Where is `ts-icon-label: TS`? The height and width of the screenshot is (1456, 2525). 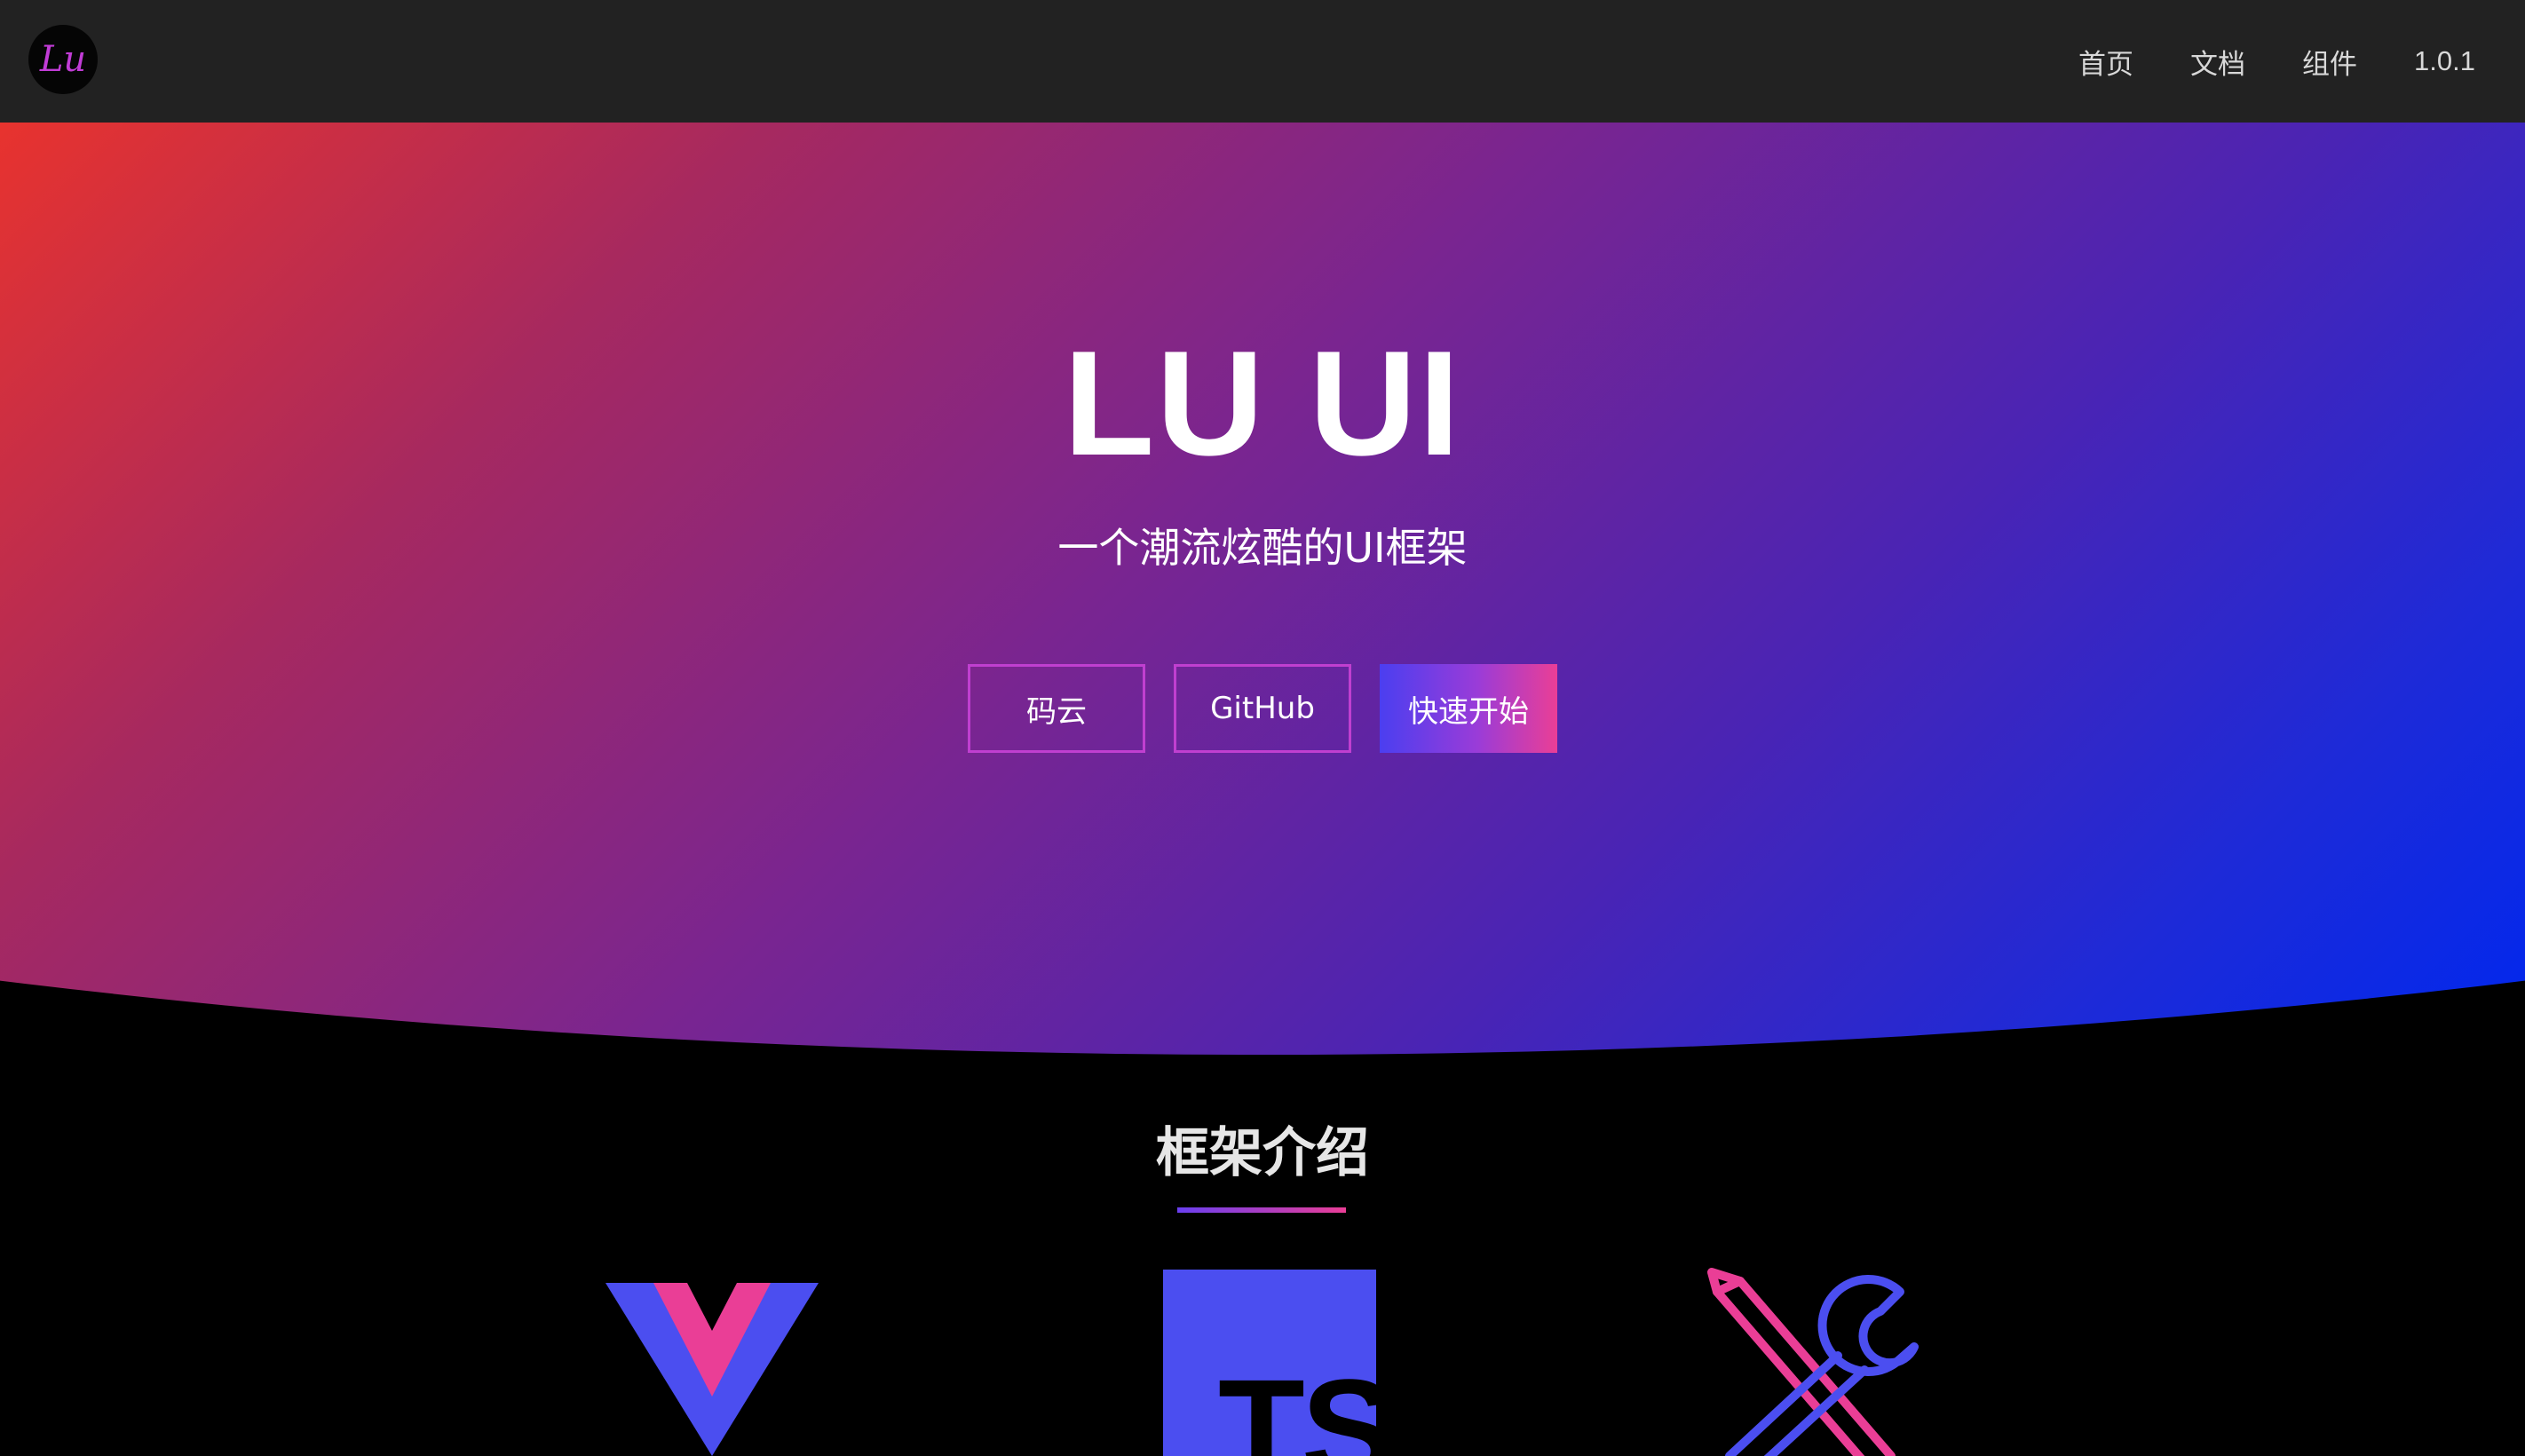
ts-icon-label: TS is located at coordinates (1297, 1402).